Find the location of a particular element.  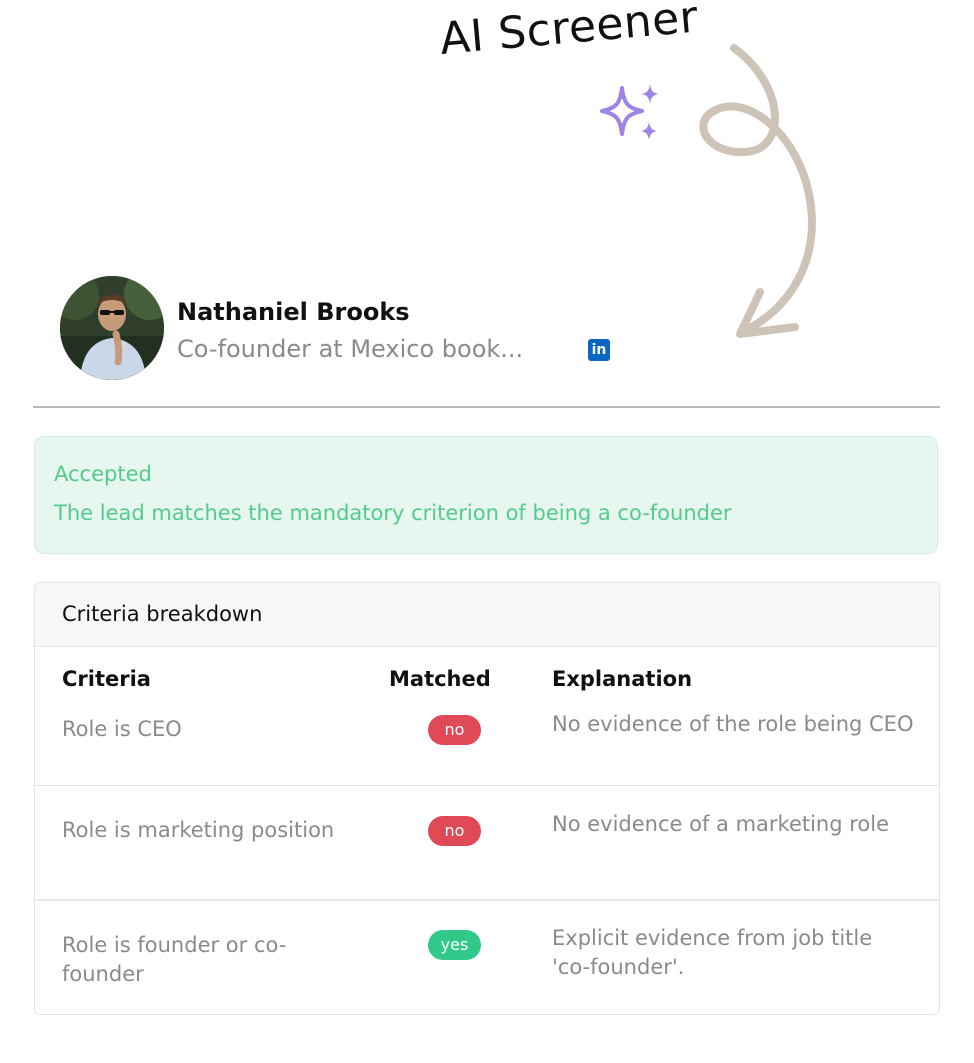

avatar is located at coordinates (112, 328).